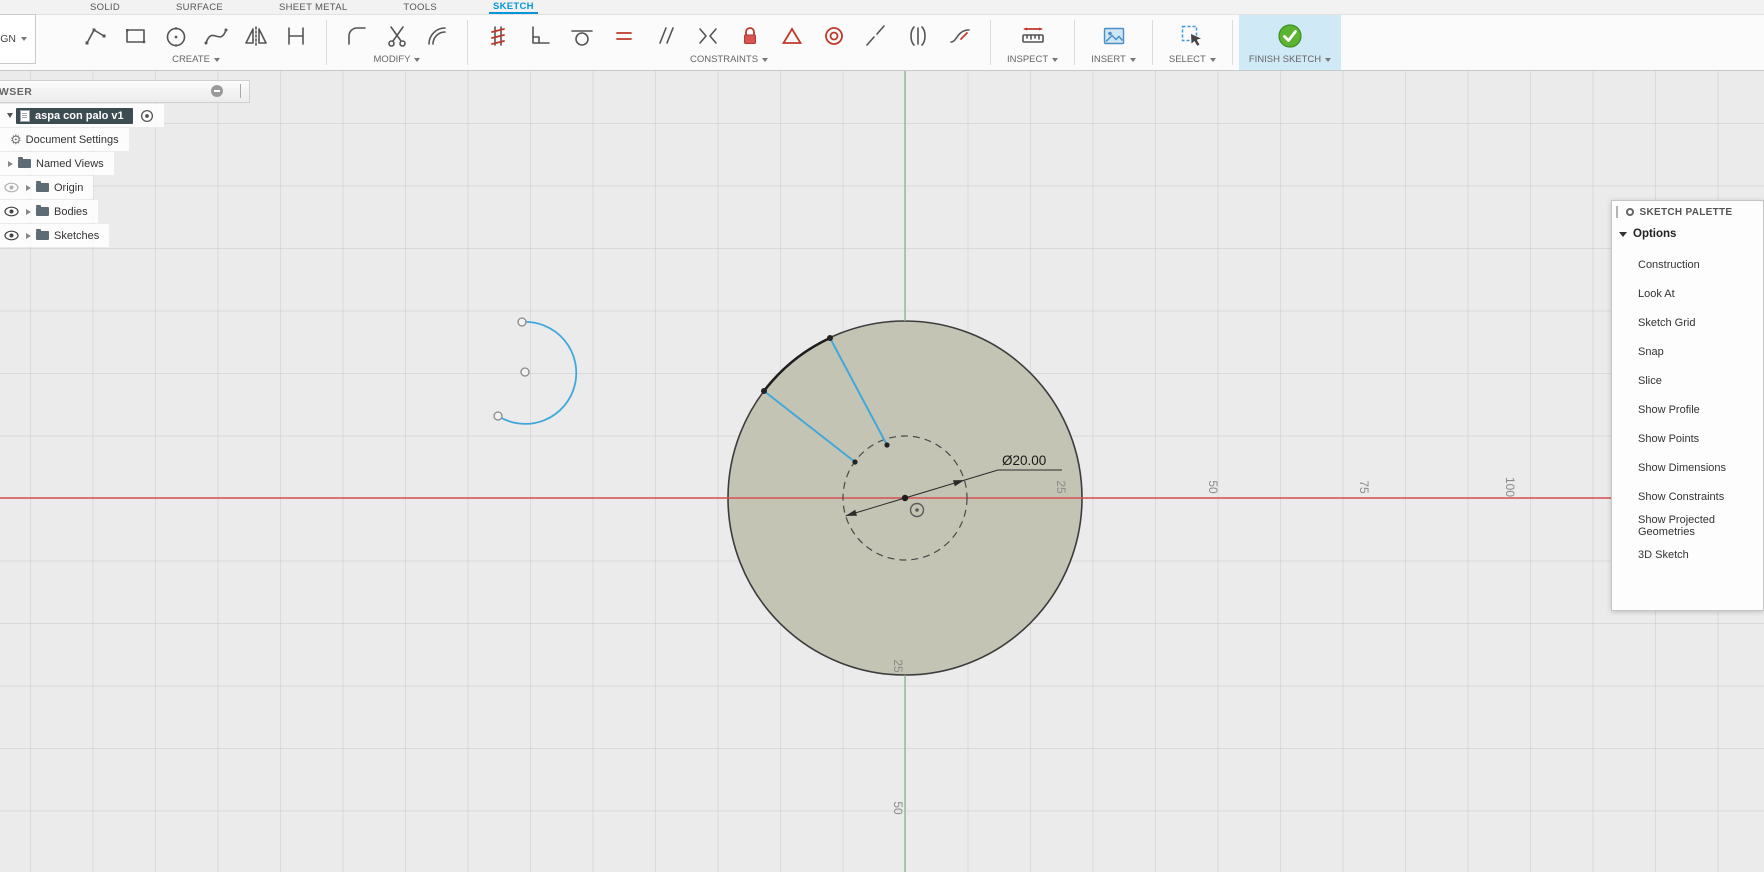 The image size is (1764, 872). What do you see at coordinates (296, 36) in the screenshot?
I see `slot-icon` at bounding box center [296, 36].